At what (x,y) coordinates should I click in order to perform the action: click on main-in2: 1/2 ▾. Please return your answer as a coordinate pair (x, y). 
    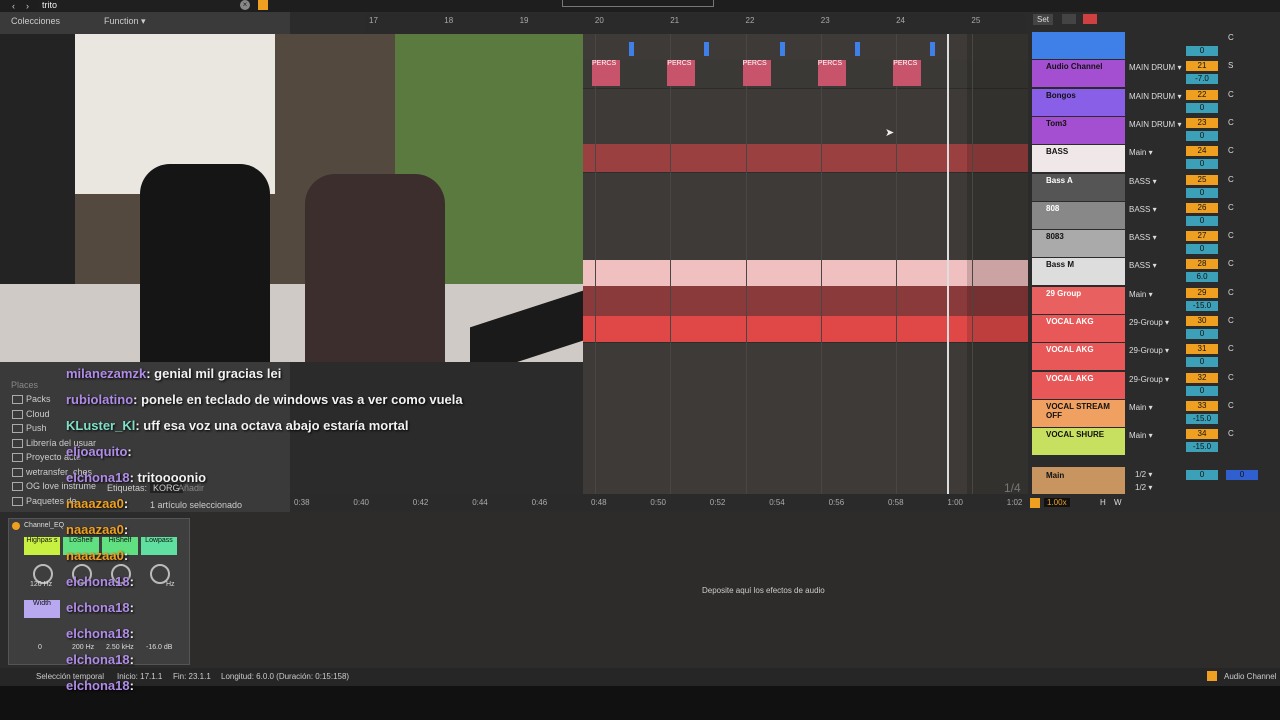
    Looking at the image, I should click on (1143, 487).